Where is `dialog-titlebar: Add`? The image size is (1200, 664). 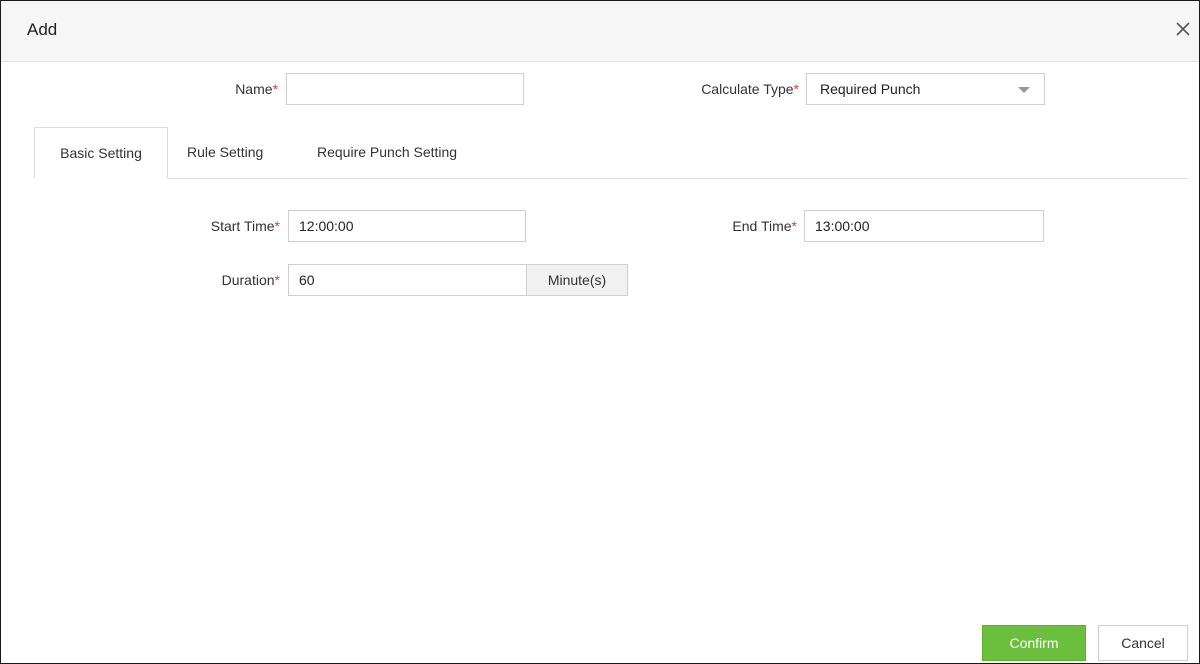
dialog-titlebar: Add is located at coordinates (600, 31).